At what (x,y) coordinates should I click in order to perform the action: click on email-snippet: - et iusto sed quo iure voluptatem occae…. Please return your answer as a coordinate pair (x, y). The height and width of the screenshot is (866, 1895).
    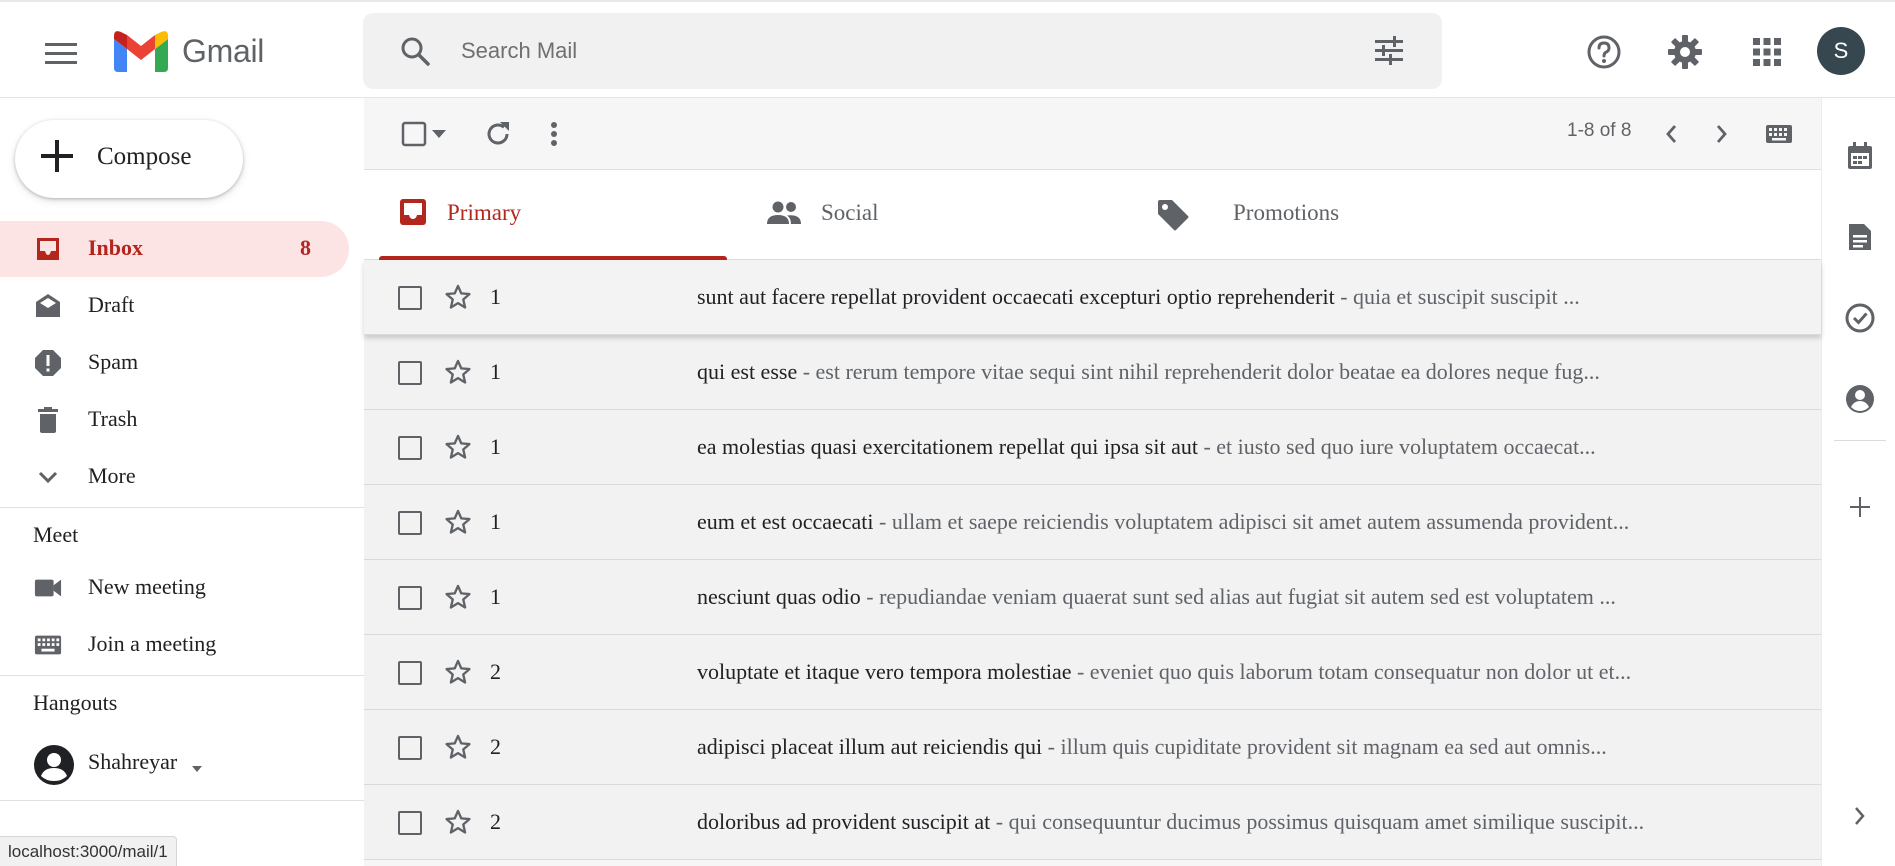
    Looking at the image, I should click on (1396, 446).